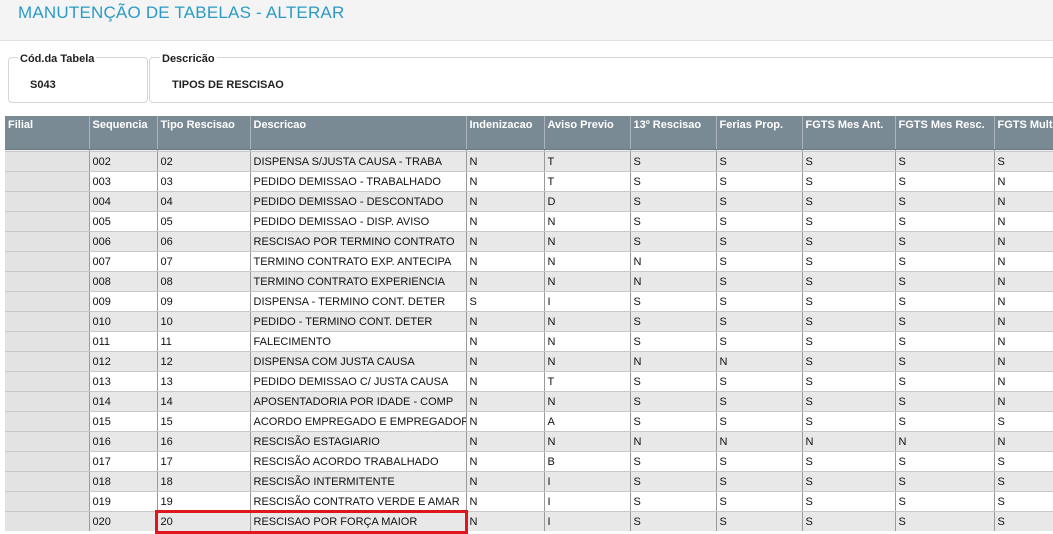 Image resolution: width=1053 pixels, height=534 pixels. I want to click on table-cell: 19, so click(204, 501).